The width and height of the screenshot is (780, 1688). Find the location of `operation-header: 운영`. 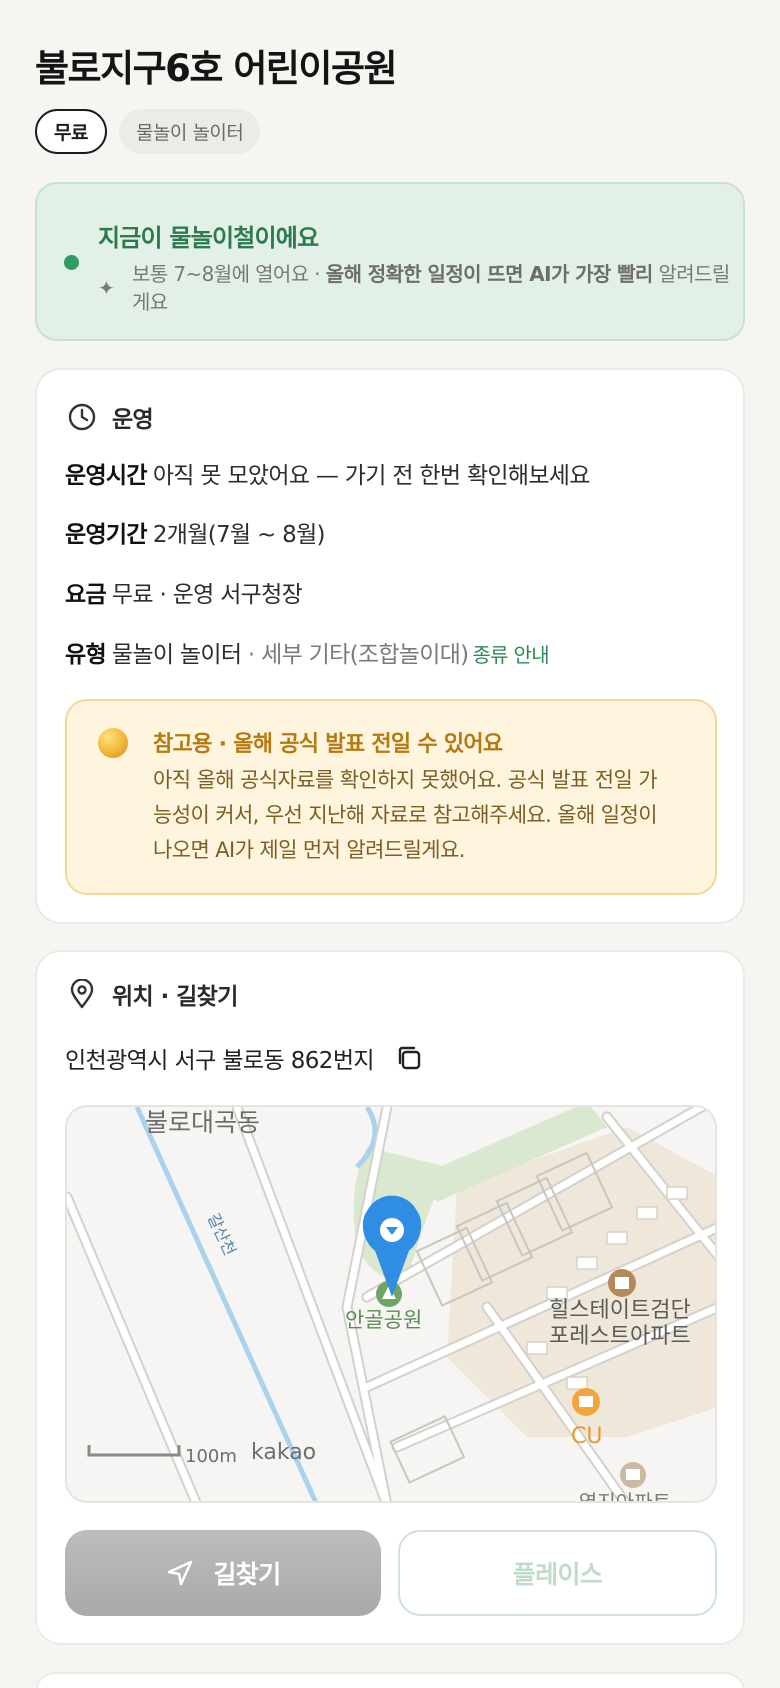

operation-header: 운영 is located at coordinates (110, 417).